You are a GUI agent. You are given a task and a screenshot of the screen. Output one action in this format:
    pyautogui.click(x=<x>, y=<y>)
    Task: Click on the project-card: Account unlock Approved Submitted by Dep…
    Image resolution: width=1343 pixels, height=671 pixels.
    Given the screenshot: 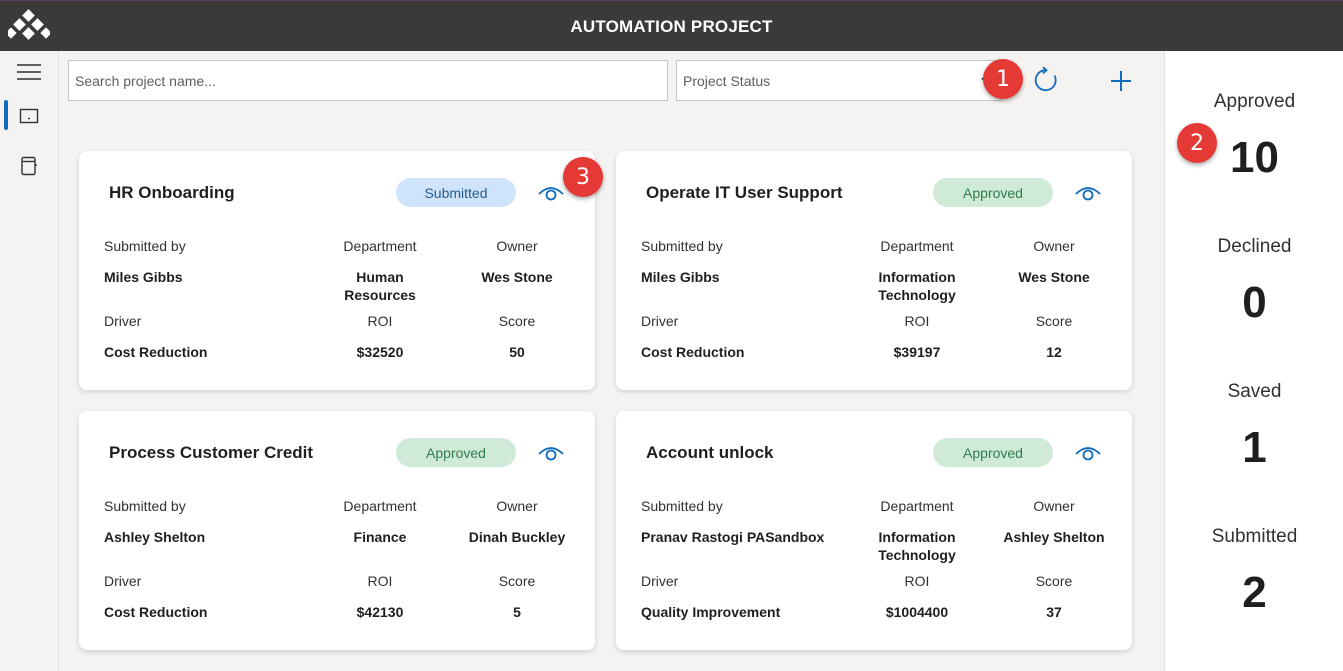 What is the action you would take?
    pyautogui.click(x=874, y=530)
    